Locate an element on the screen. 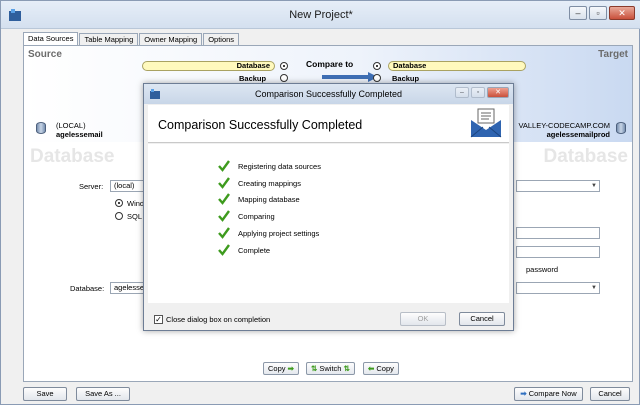 The image size is (640, 405). dialog-caption-buttons: – ▫ ✕ is located at coordinates (482, 92).